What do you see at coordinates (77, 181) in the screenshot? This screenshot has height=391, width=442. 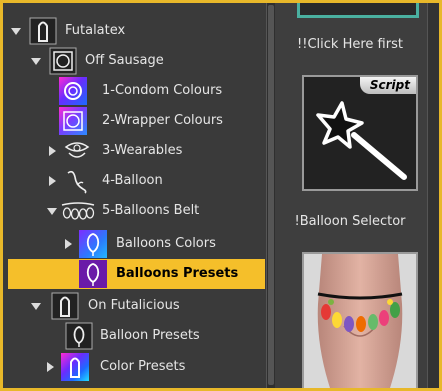 I see `balloon-icon` at bounding box center [77, 181].